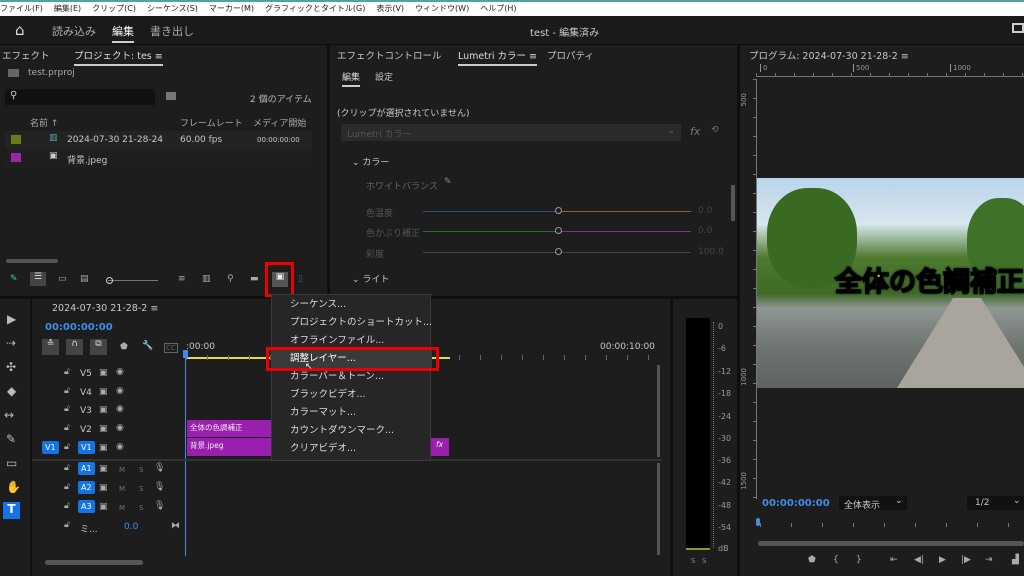 Image resolution: width=1024 pixels, height=576 pixels. Describe the element at coordinates (498, 57) in the screenshot. I see `tab-lumetri: Lumetri カラー ≡` at that location.